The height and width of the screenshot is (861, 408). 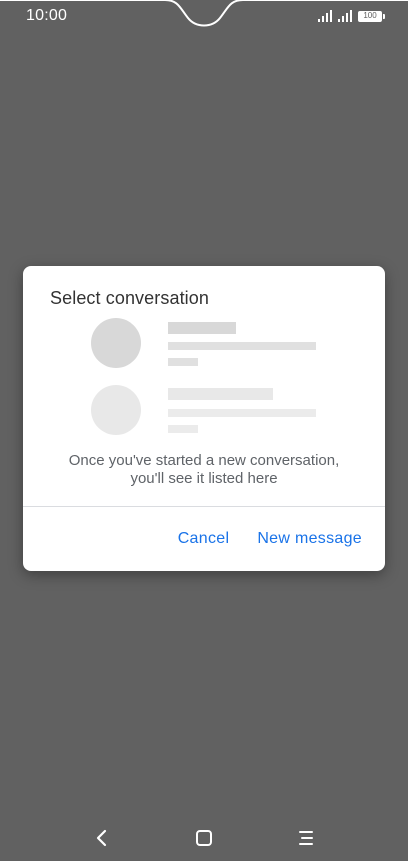 I want to click on home-icon, so click(x=204, y=838).